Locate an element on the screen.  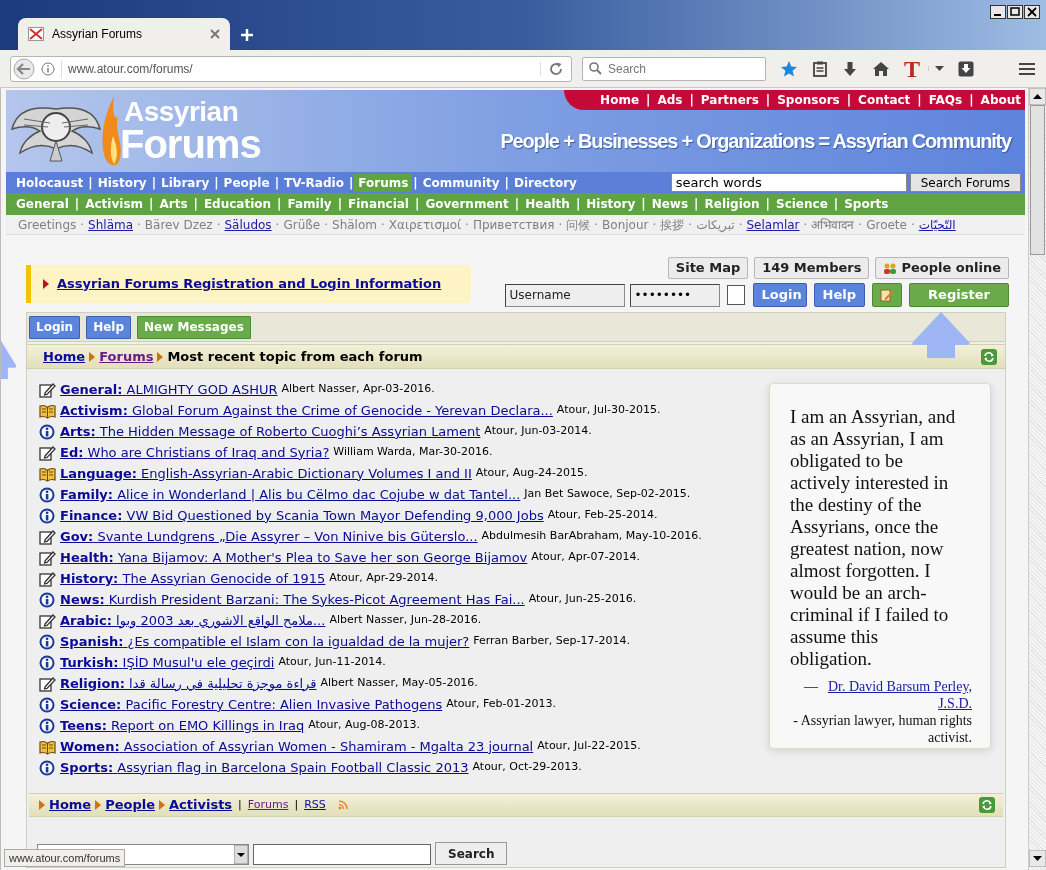
greeting-link: Selamlar is located at coordinates (773, 224).